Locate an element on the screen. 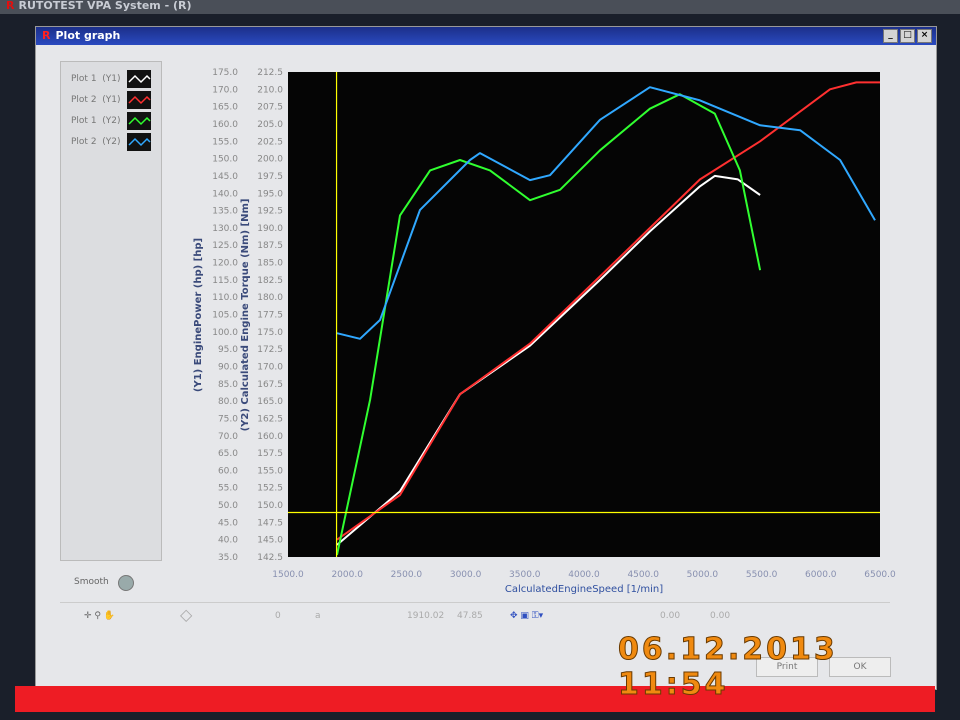 The height and width of the screenshot is (720, 960). y2-tick-label: 195.0 is located at coordinates (270, 194).